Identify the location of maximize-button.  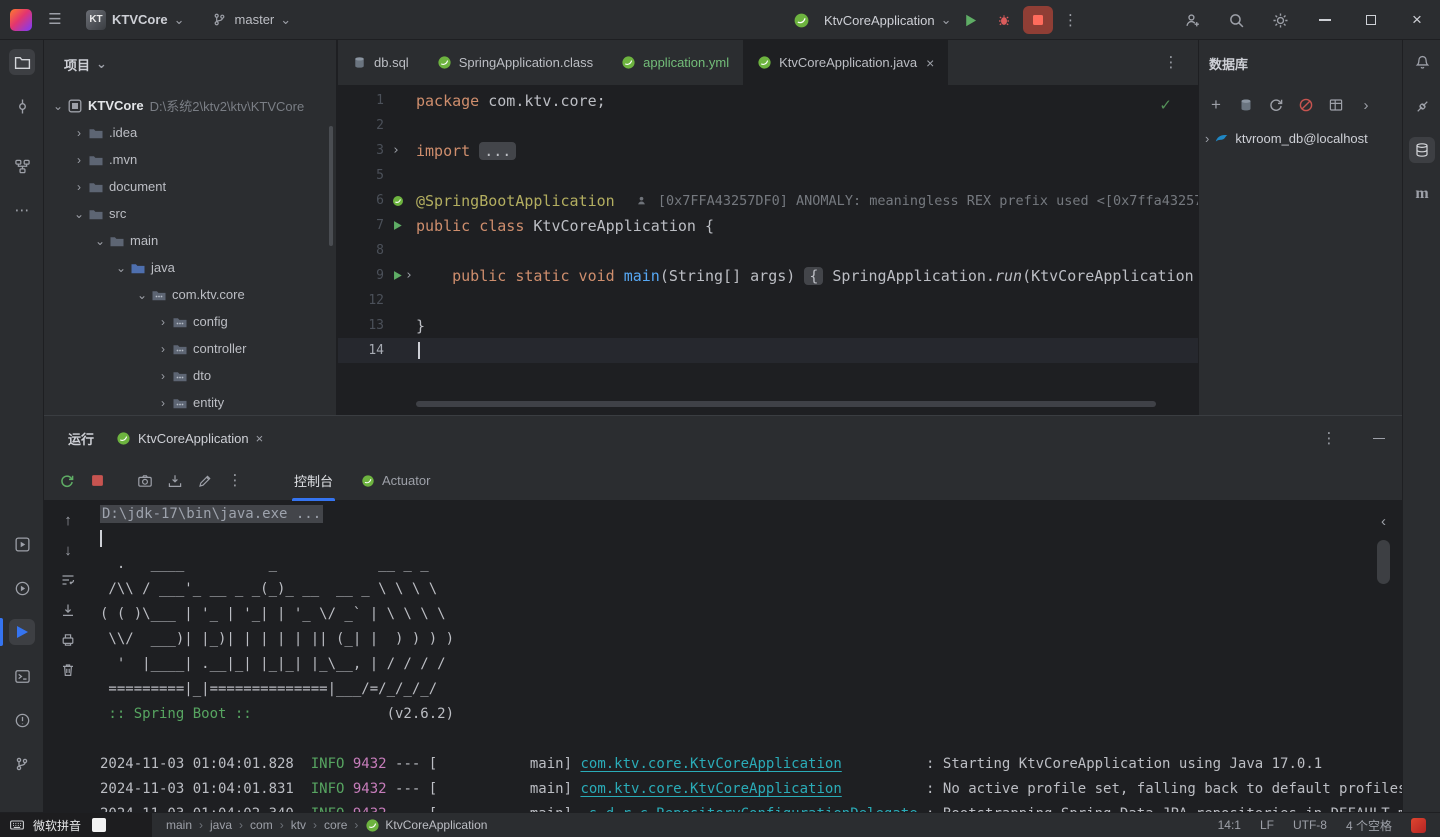
(1371, 20).